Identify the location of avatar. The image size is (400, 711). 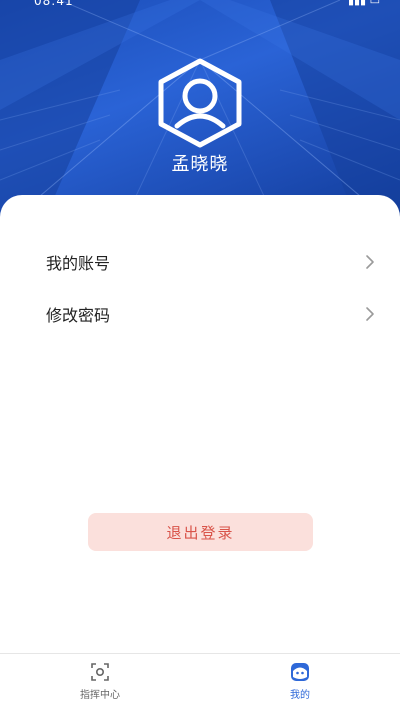
(200, 103).